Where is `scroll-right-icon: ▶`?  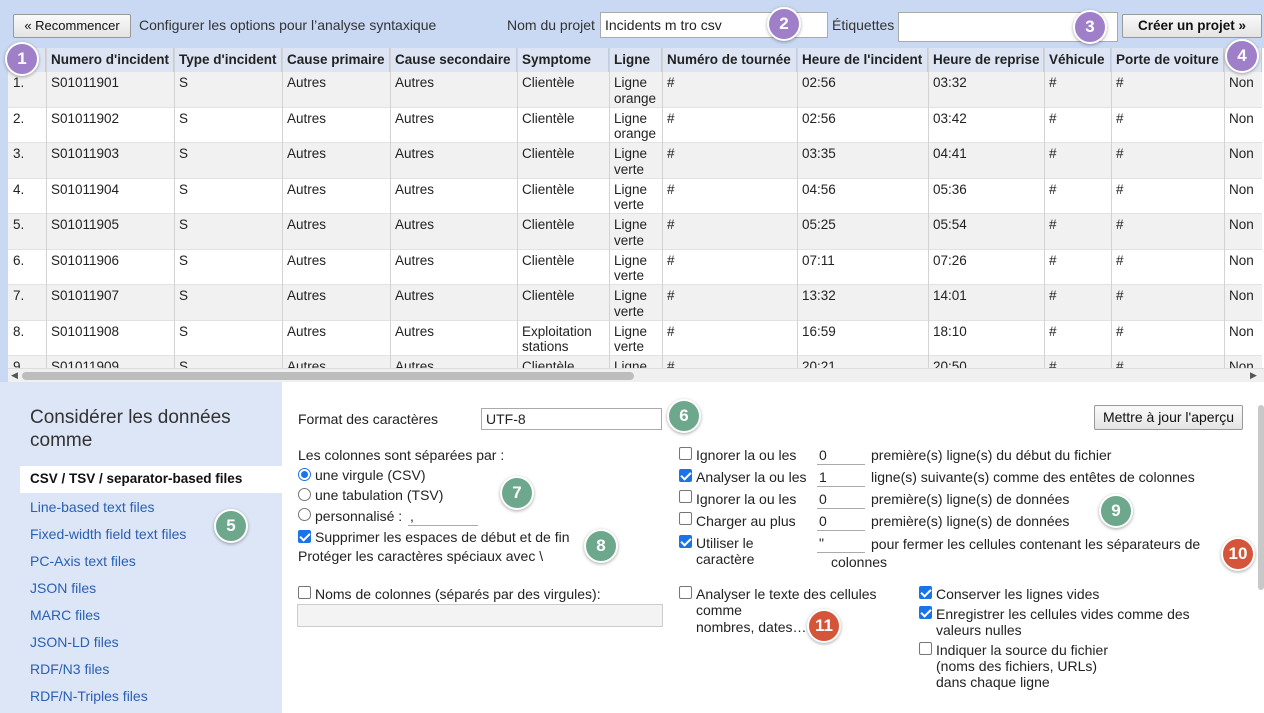
scroll-right-icon: ▶ is located at coordinates (1253, 375).